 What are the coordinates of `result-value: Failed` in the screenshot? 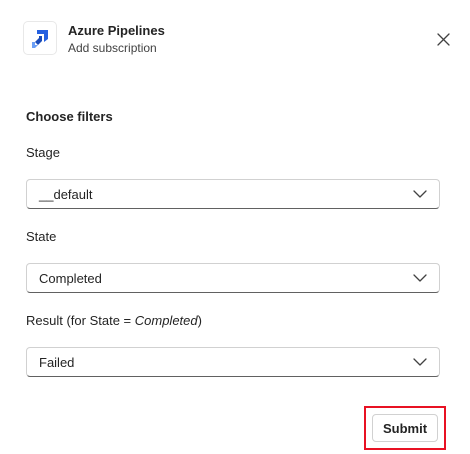 It's located at (57, 362).